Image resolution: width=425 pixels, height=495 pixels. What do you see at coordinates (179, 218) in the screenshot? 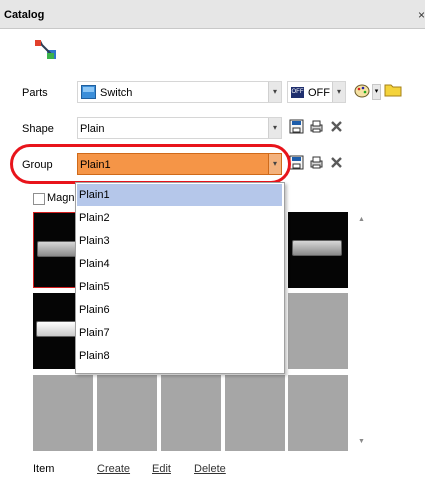
I see `list-item: Plain2` at bounding box center [179, 218].